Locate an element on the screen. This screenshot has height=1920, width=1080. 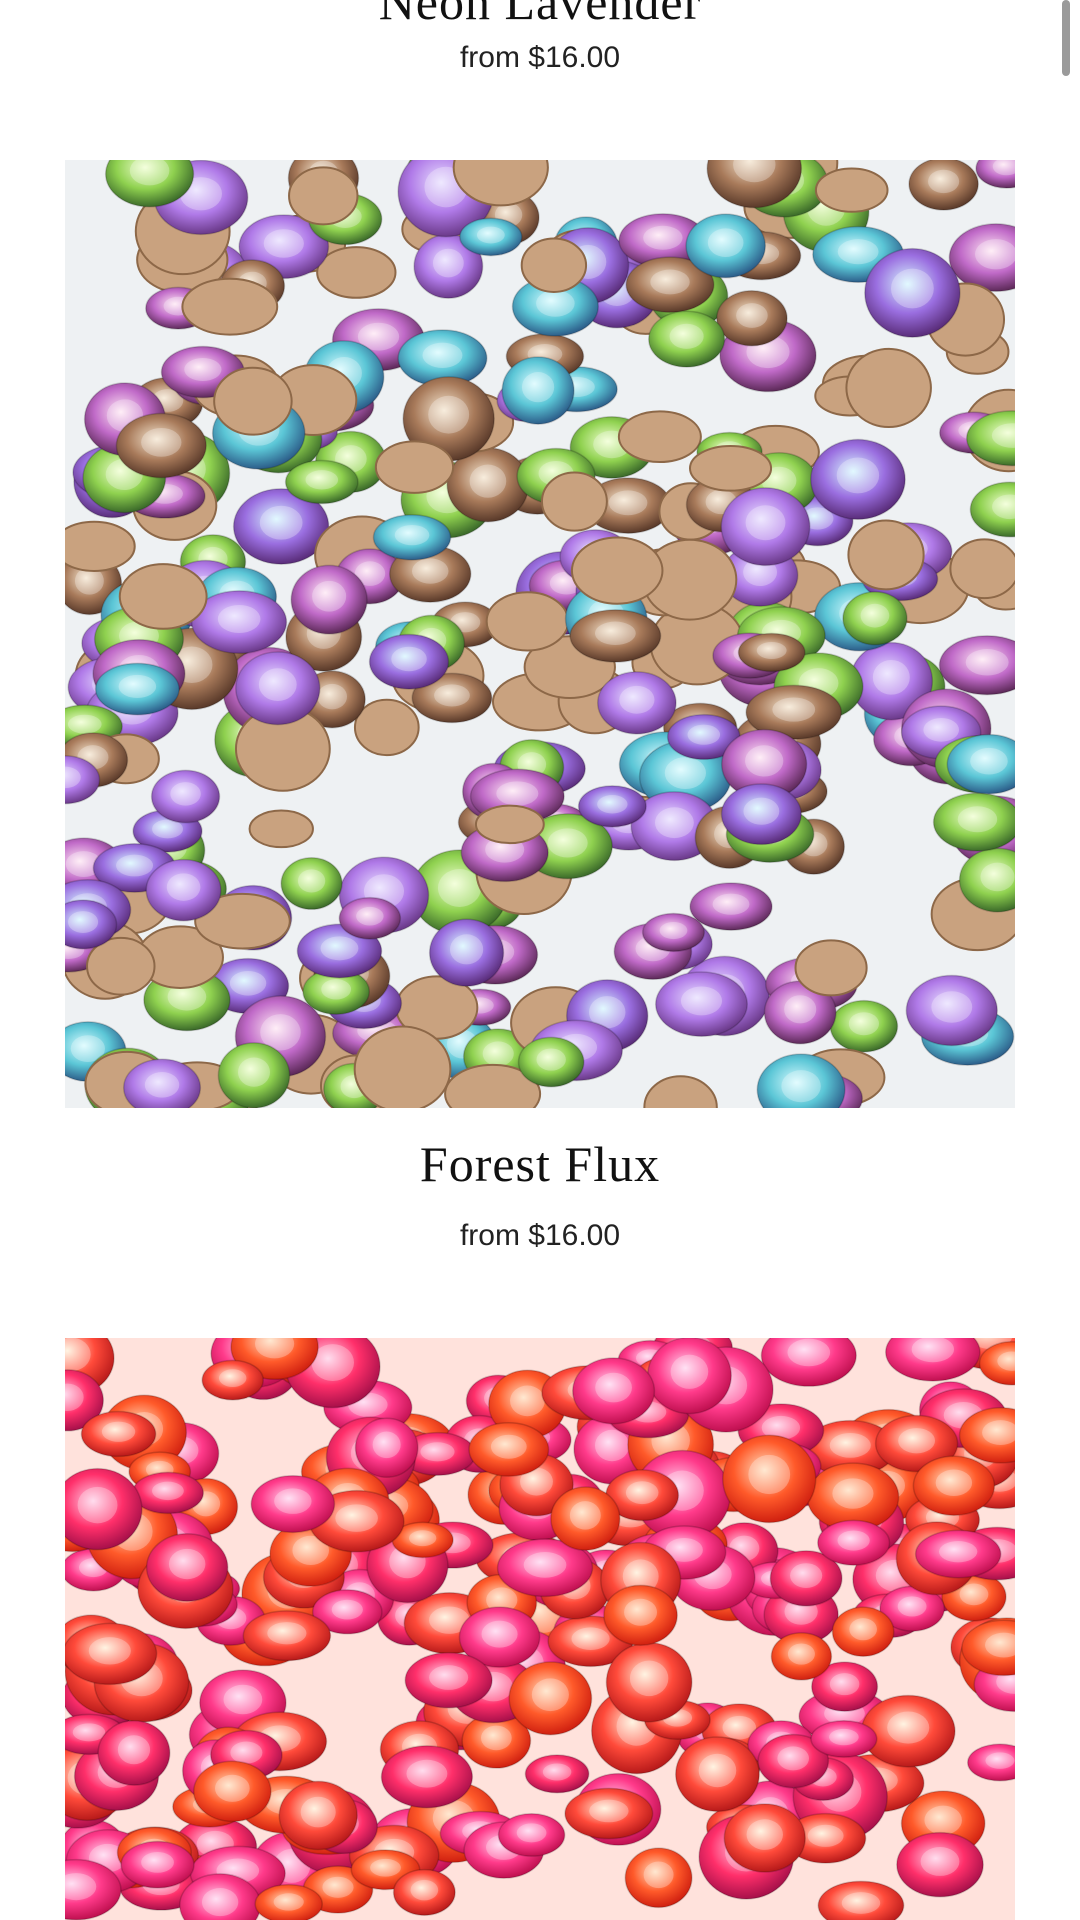
product-card-forest-flux: Forest Flux from $16.00 is located at coordinates (540, 1195).